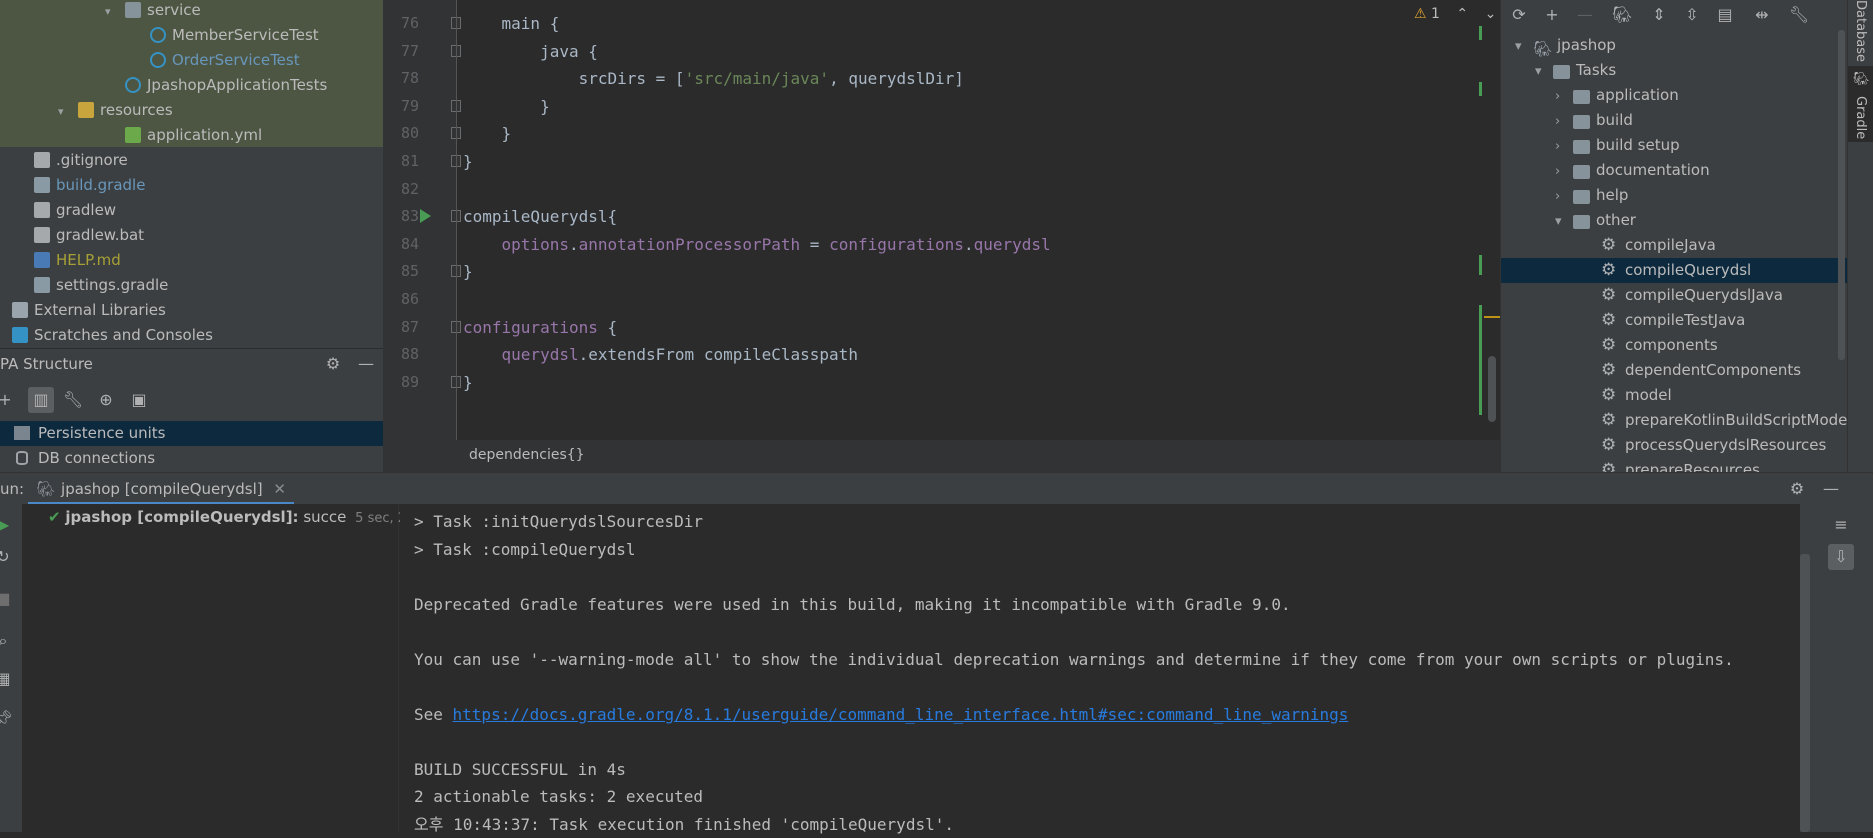 The width and height of the screenshot is (1873, 838). Describe the element at coordinates (75, 210) in the screenshot. I see `project-tree-item: gradlew` at that location.